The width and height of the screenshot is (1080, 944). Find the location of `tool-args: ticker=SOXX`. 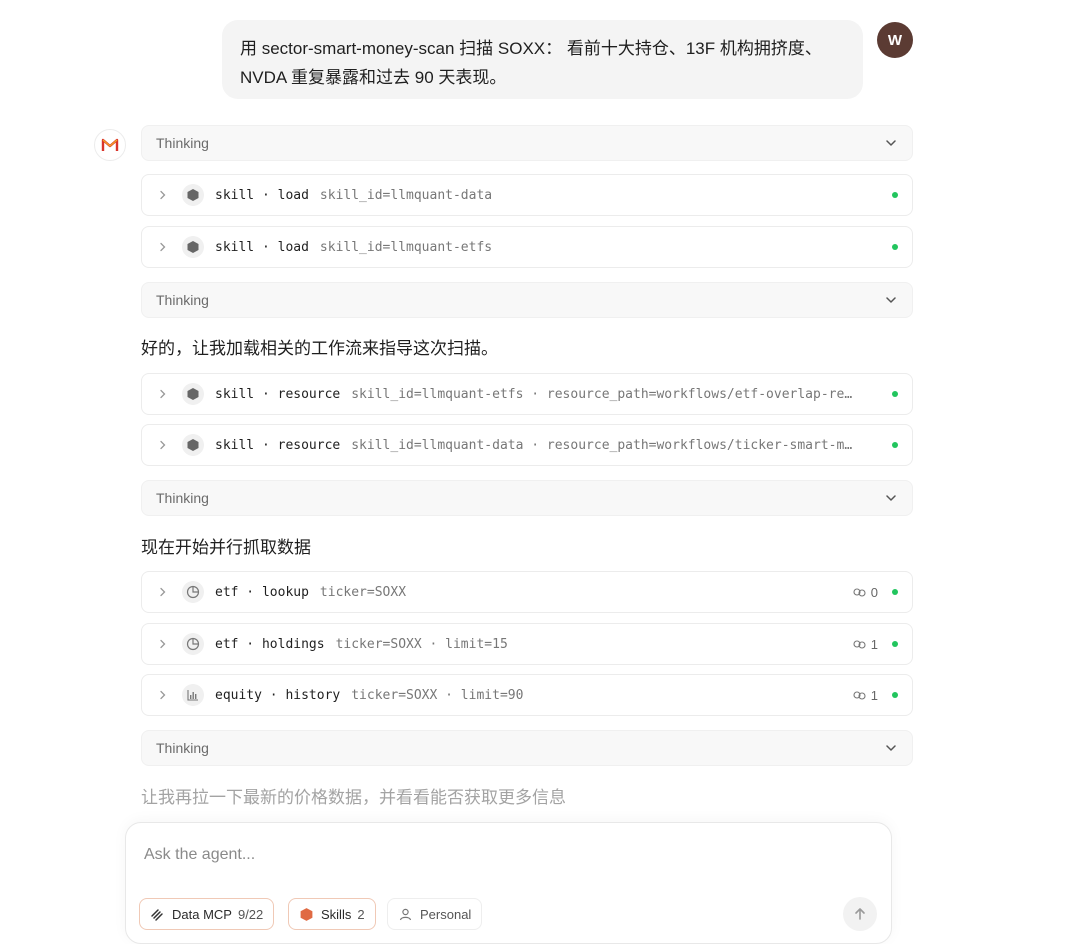

tool-args: ticker=SOXX is located at coordinates (363, 592).